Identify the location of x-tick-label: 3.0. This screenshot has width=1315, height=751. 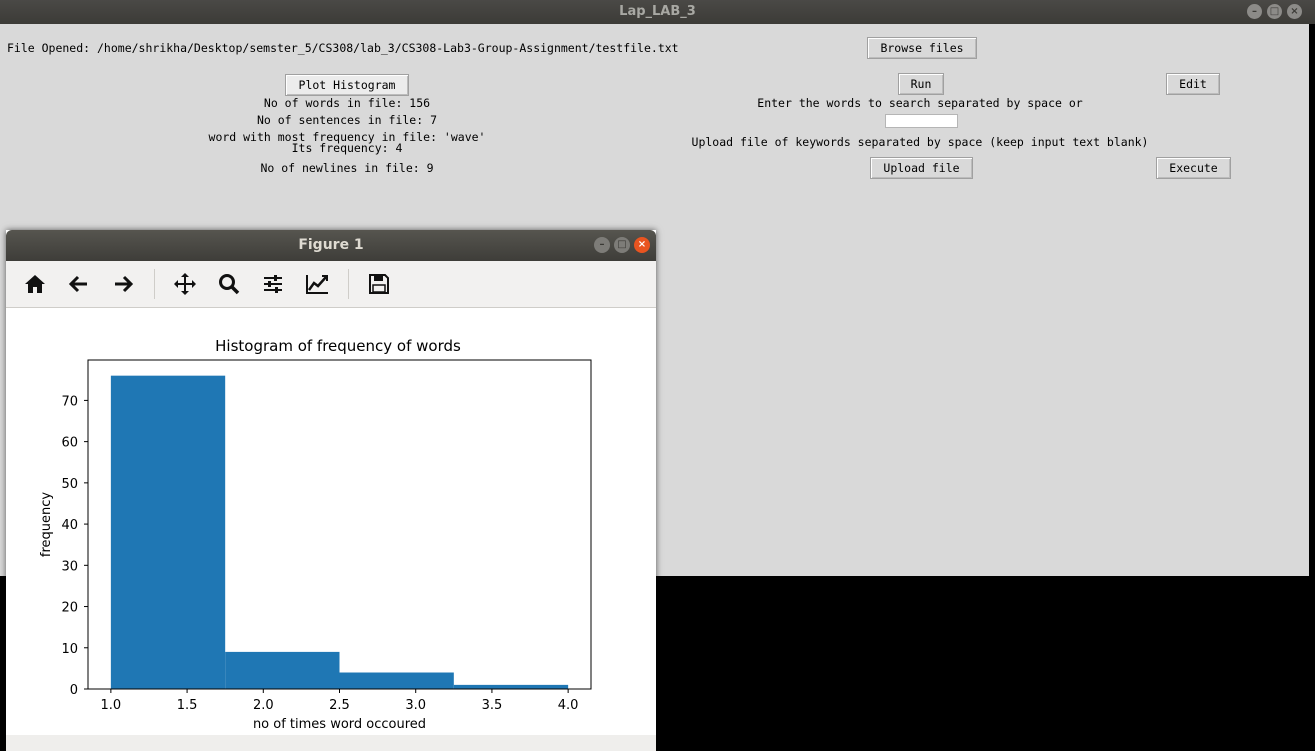
(415, 705).